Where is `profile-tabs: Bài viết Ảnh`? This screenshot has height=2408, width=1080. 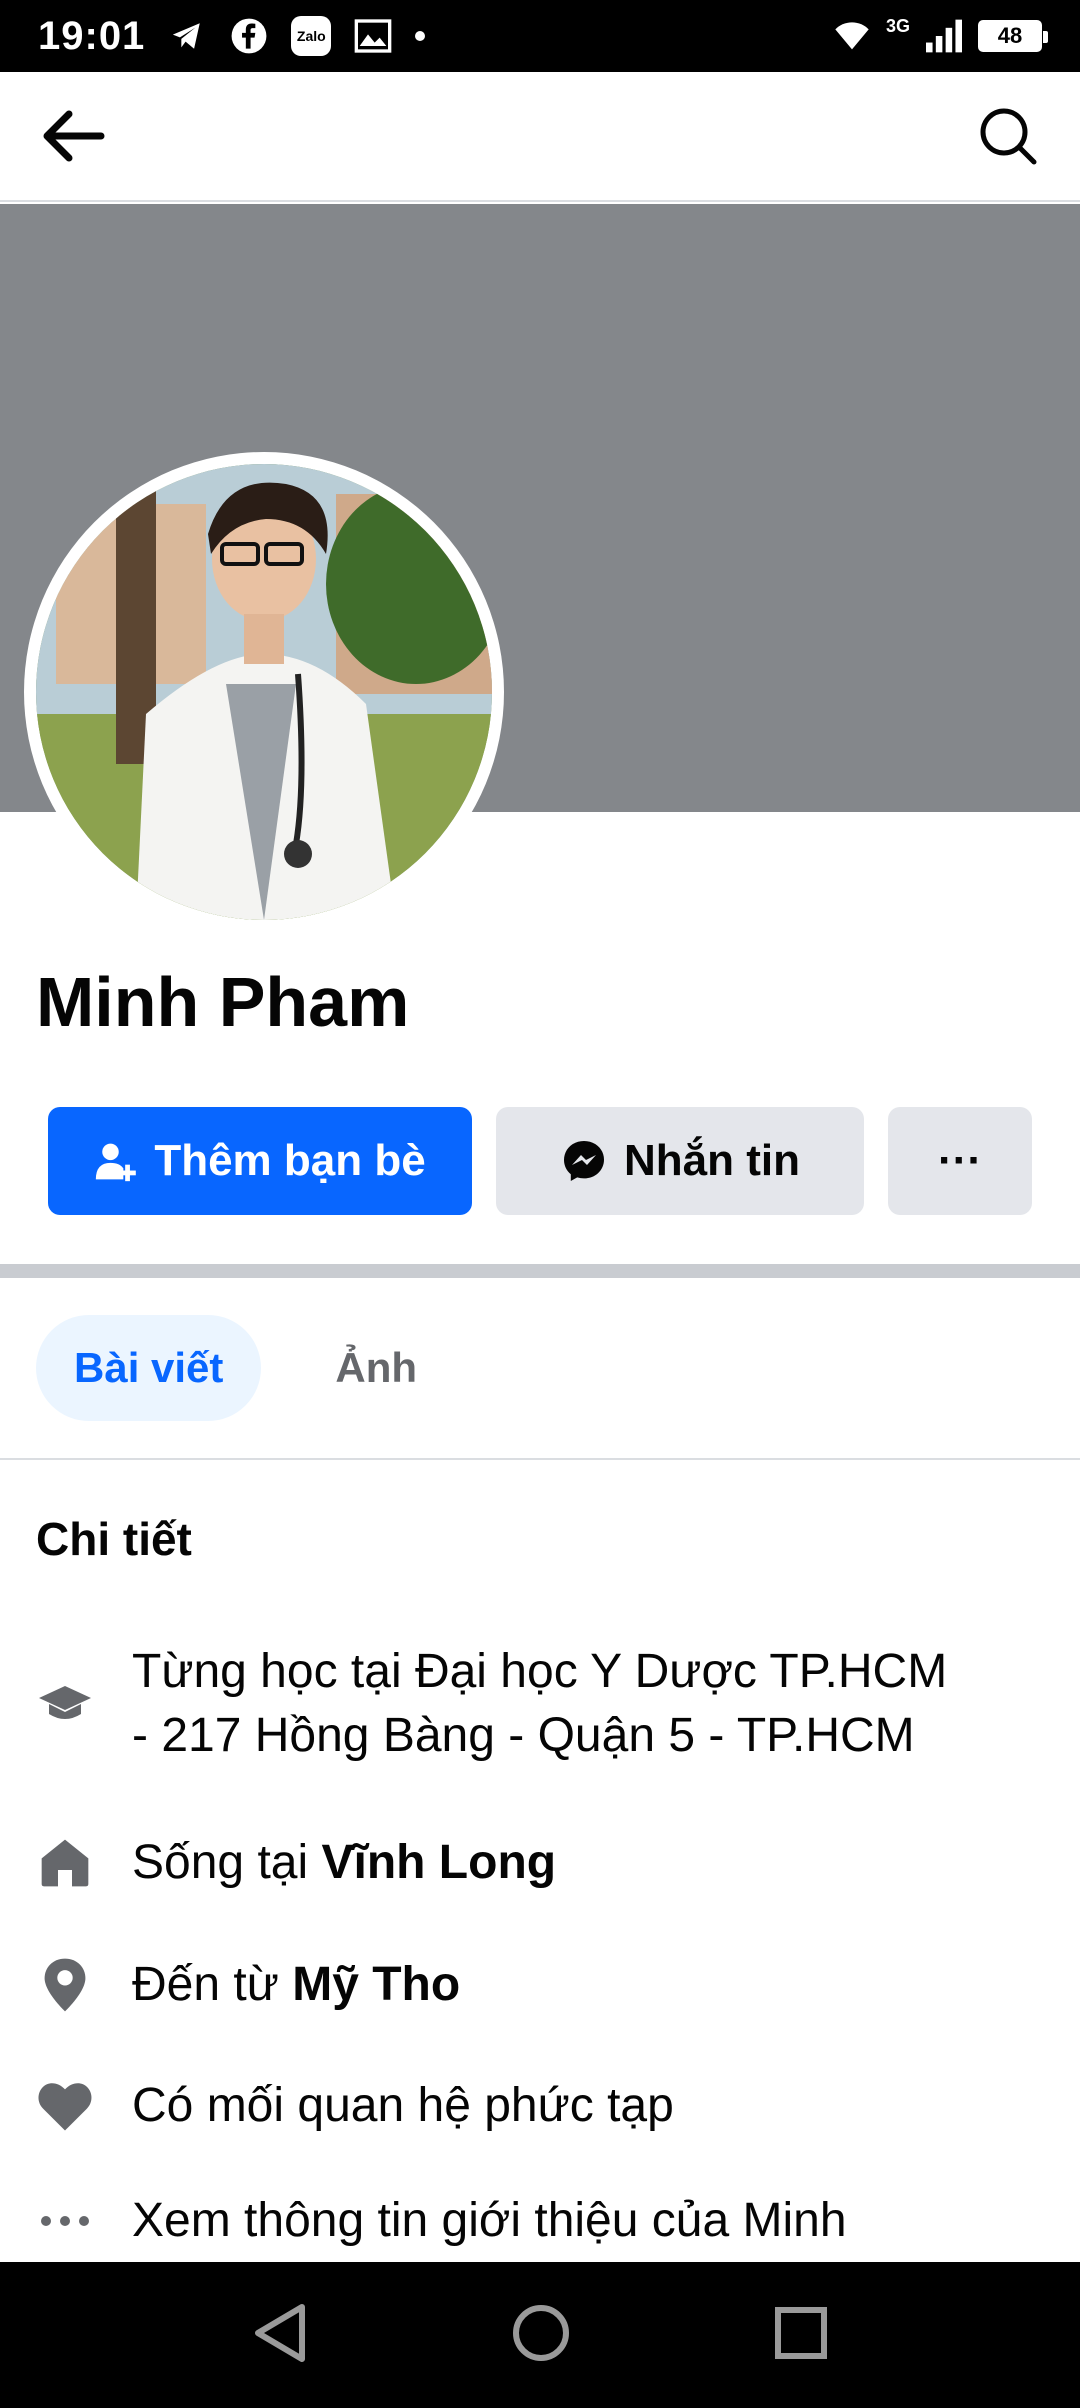
profile-tabs: Bài viết Ảnh is located at coordinates (245, 1368).